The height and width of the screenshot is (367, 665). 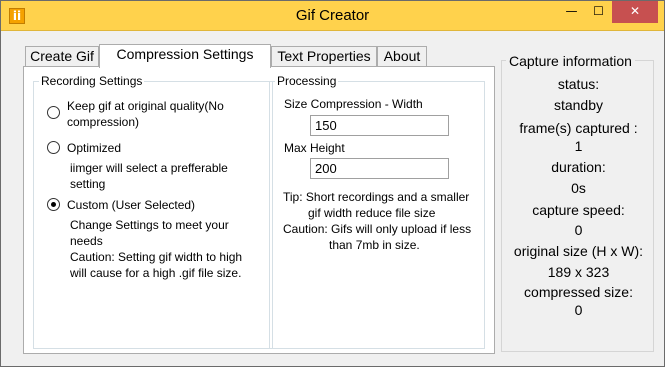 What do you see at coordinates (379, 168) in the screenshot?
I see `max-height-input: 200` at bounding box center [379, 168].